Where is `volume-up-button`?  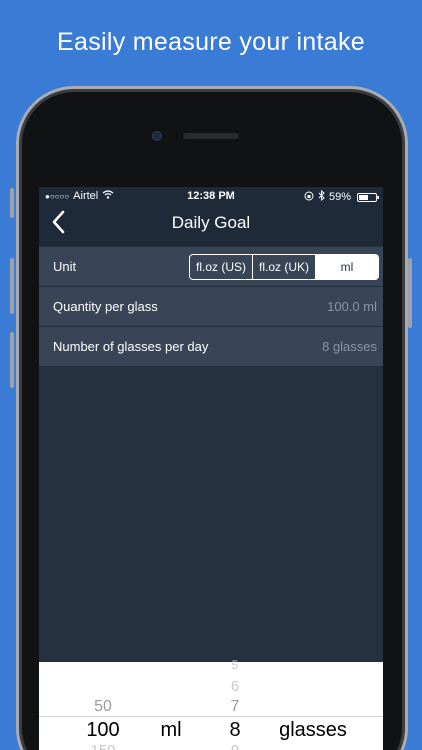
volume-up-button is located at coordinates (12, 286).